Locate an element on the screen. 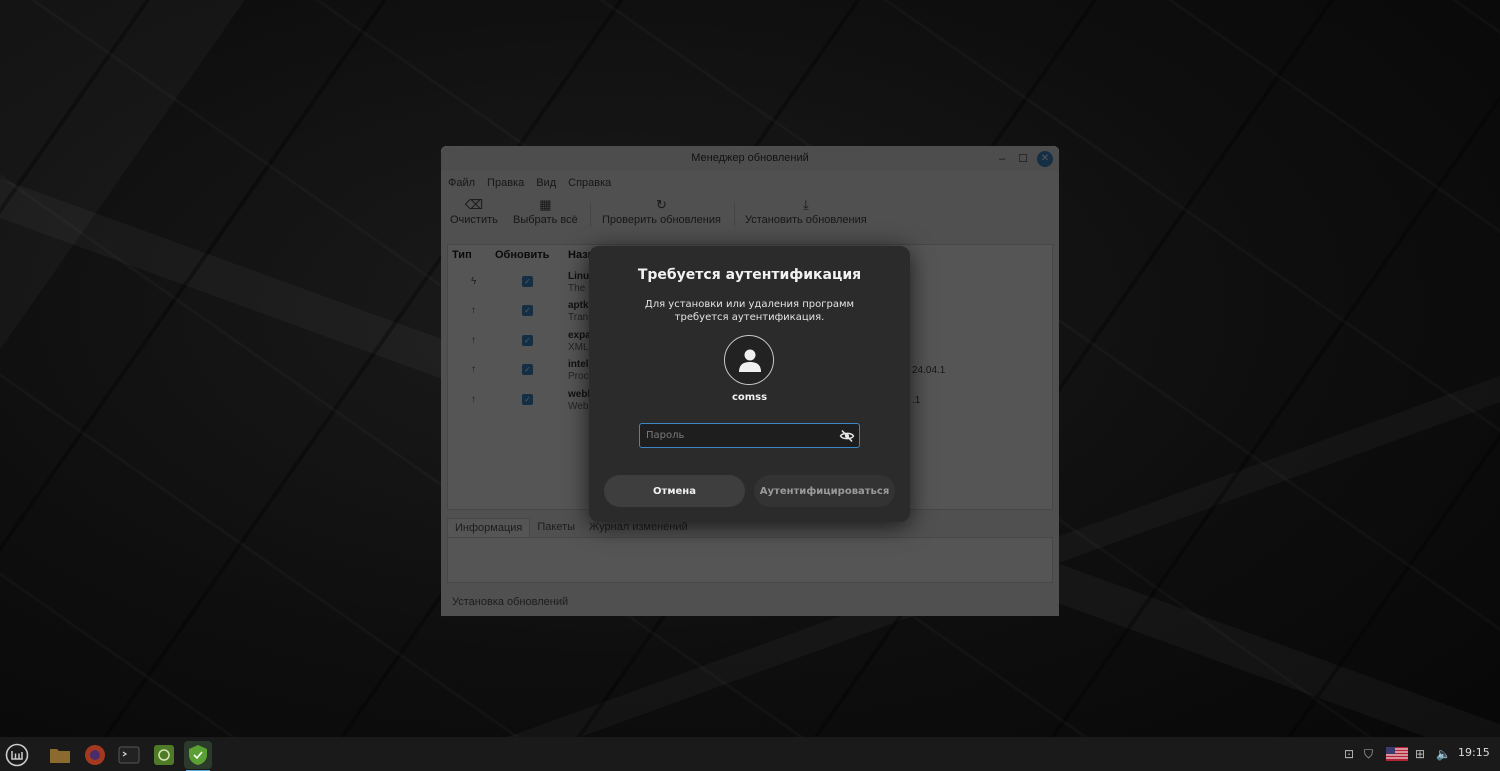 The image size is (1500, 771). username-label: comss is located at coordinates (749, 397).